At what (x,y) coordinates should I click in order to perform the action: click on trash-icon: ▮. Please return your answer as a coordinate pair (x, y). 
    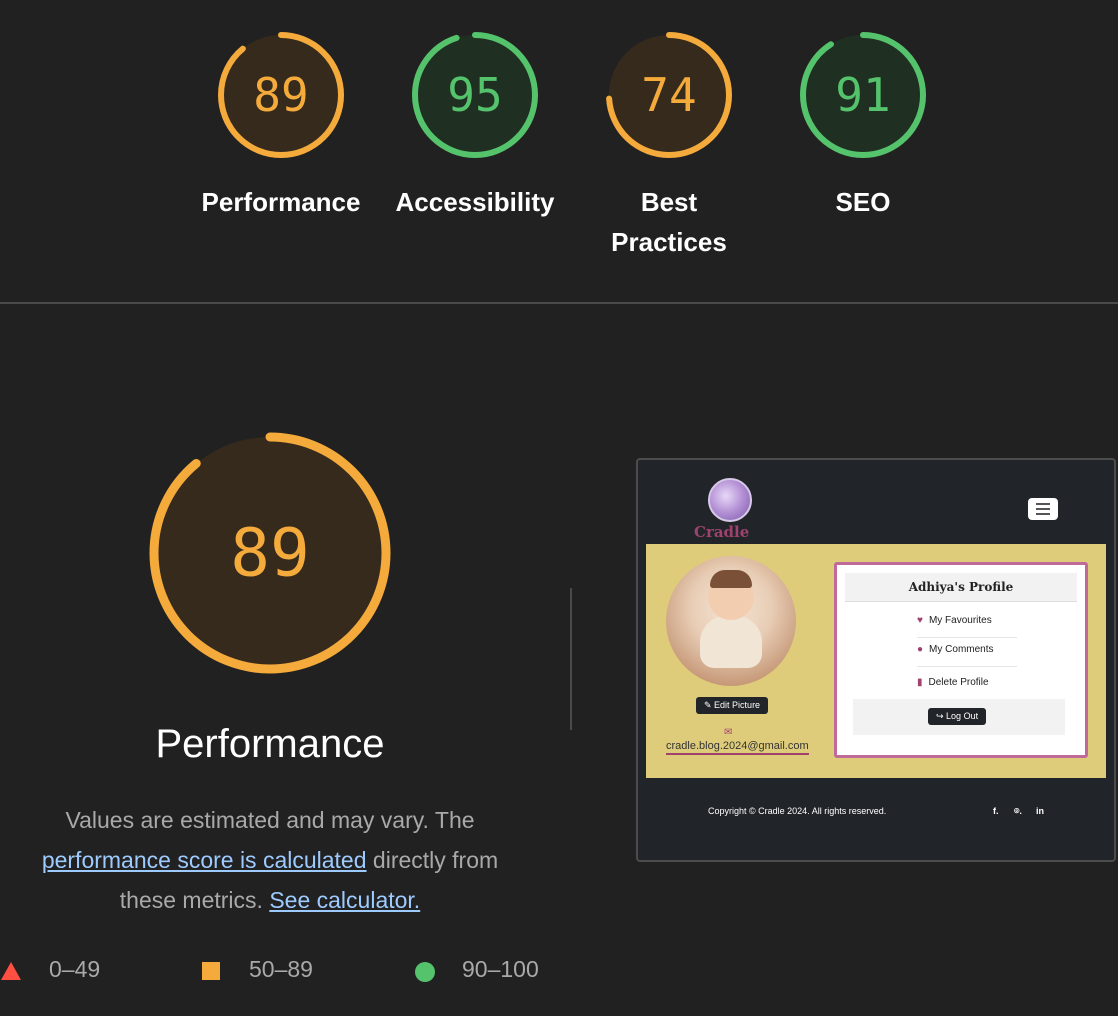
    Looking at the image, I should click on (920, 682).